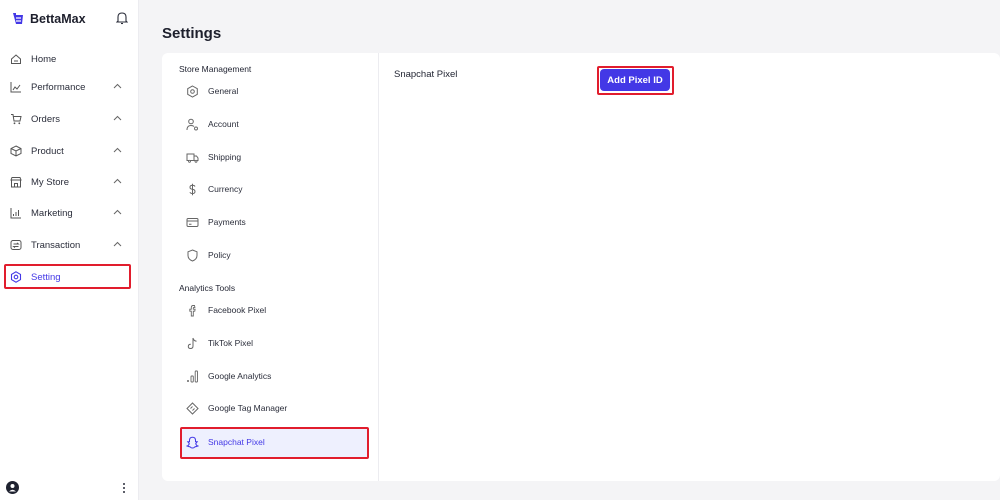 The width and height of the screenshot is (1000, 500). What do you see at coordinates (192, 124) in the screenshot?
I see `account-icon` at bounding box center [192, 124].